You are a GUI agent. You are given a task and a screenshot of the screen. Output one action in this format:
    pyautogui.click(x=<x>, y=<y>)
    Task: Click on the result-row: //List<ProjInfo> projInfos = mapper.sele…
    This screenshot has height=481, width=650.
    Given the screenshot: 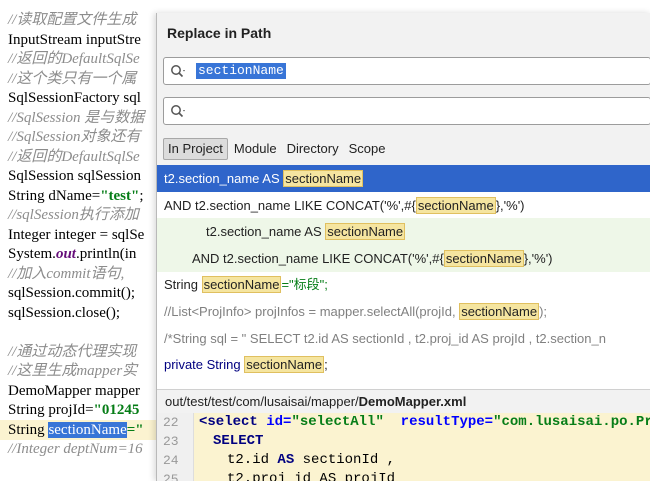 What is the action you would take?
    pyautogui.click(x=403, y=311)
    